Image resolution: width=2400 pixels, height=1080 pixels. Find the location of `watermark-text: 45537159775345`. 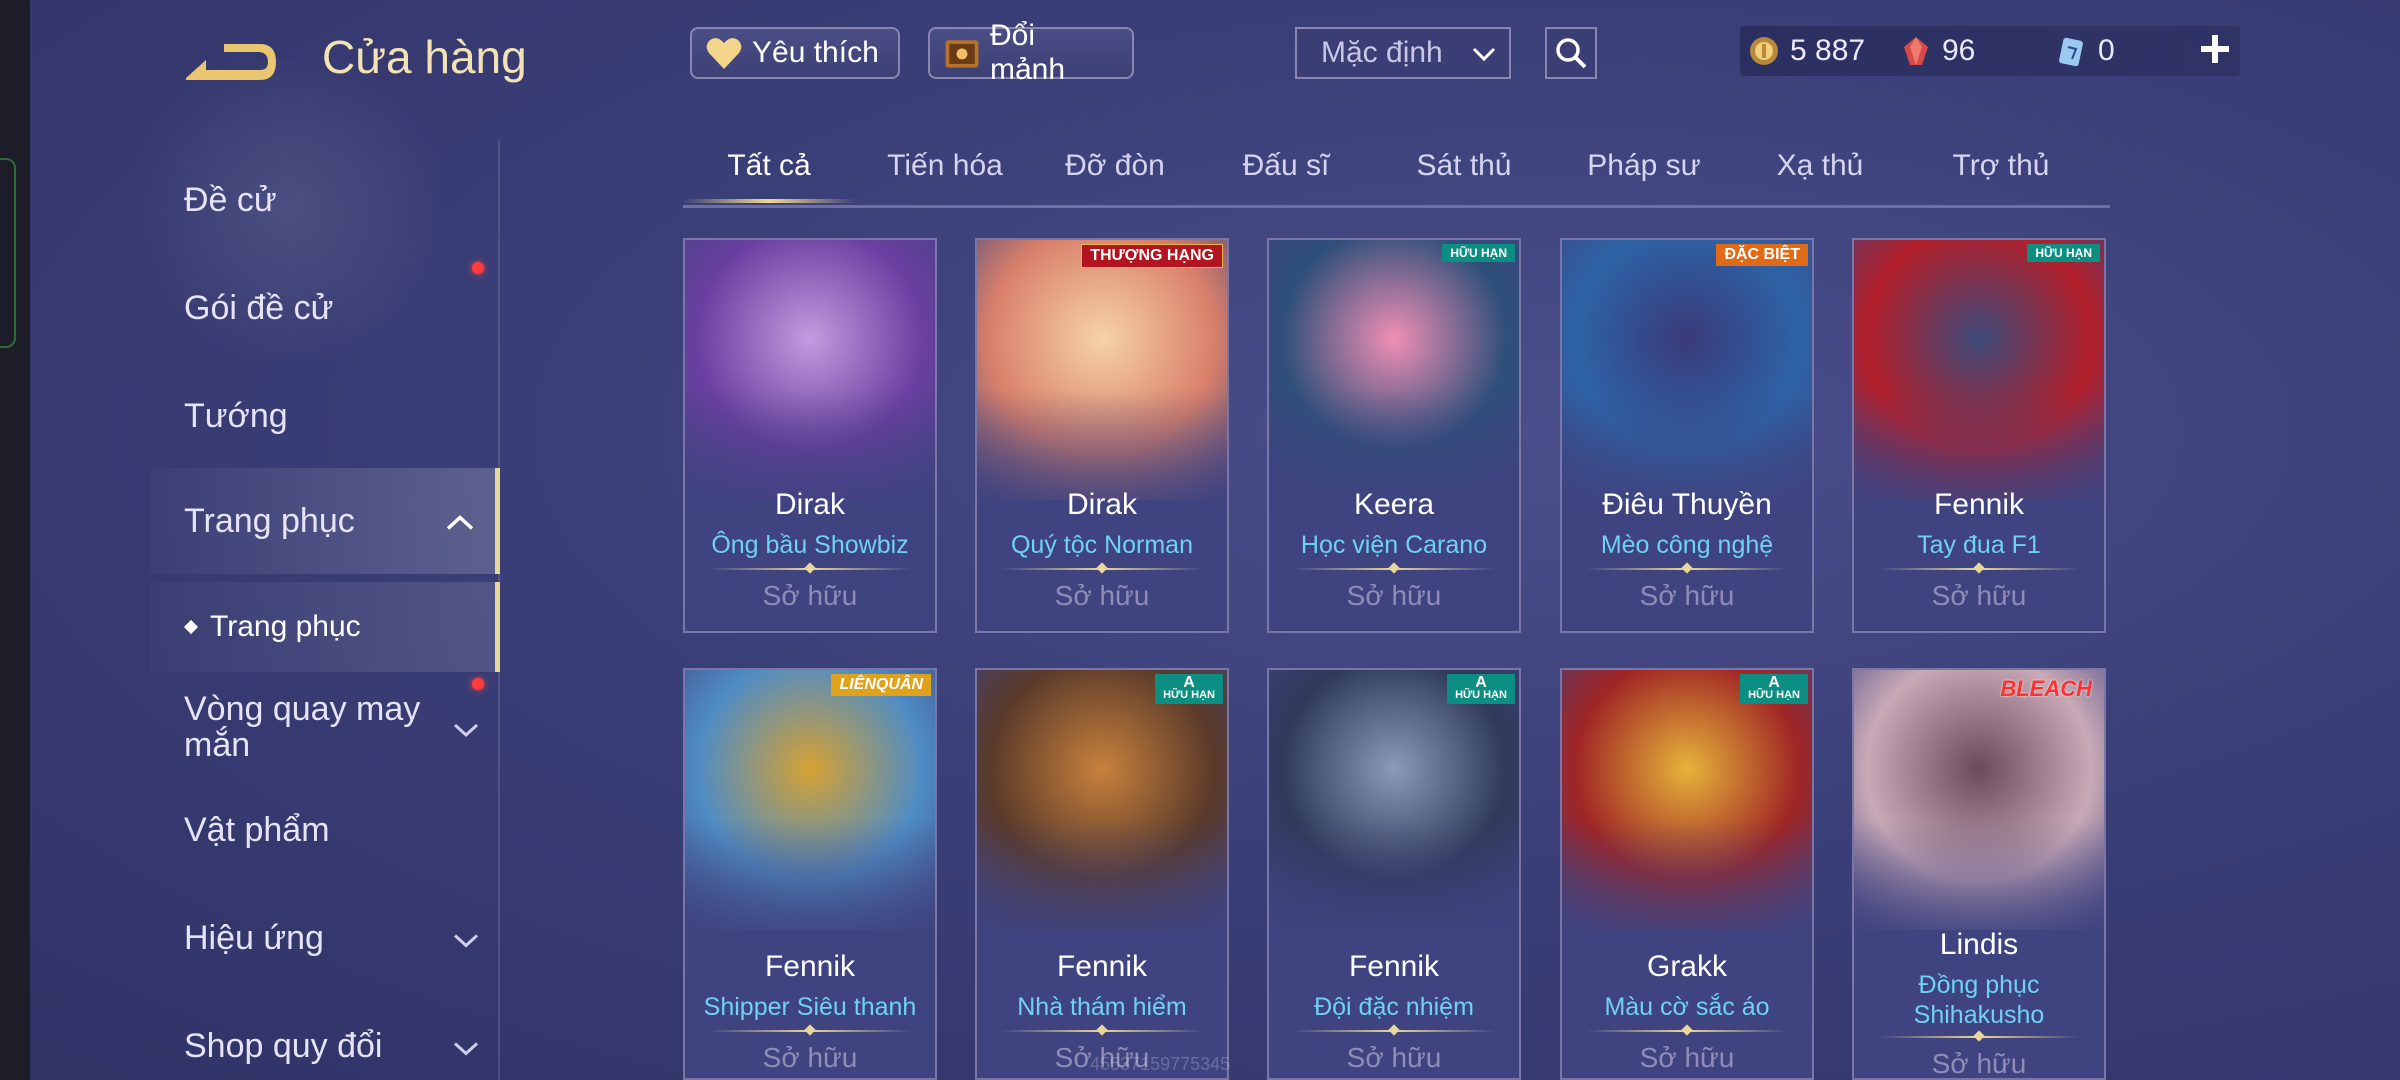

watermark-text: 45537159775345 is located at coordinates (1160, 1064).